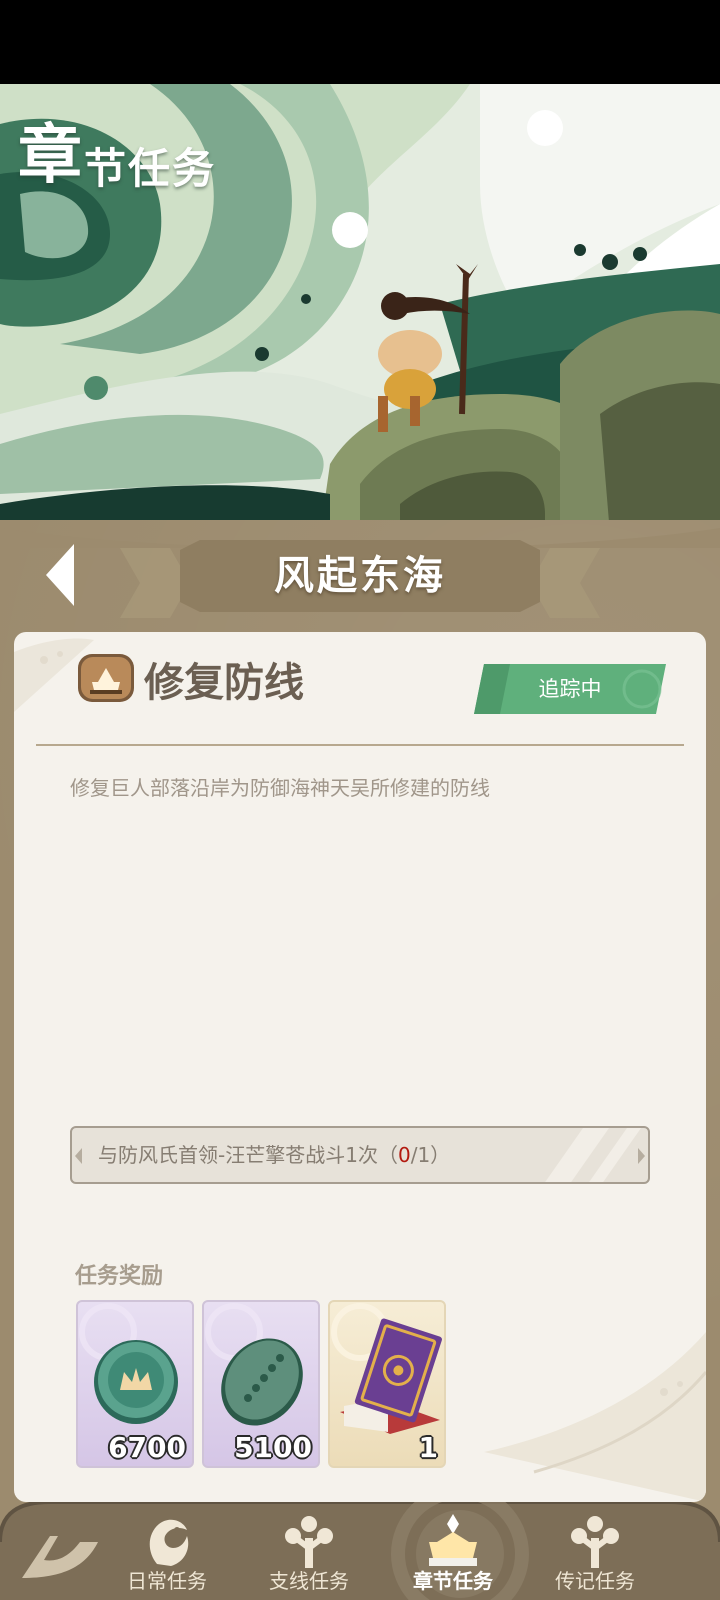 The image size is (720, 1600). What do you see at coordinates (387, 1384) in the screenshot?
I see `reward-item-3: 1` at bounding box center [387, 1384].